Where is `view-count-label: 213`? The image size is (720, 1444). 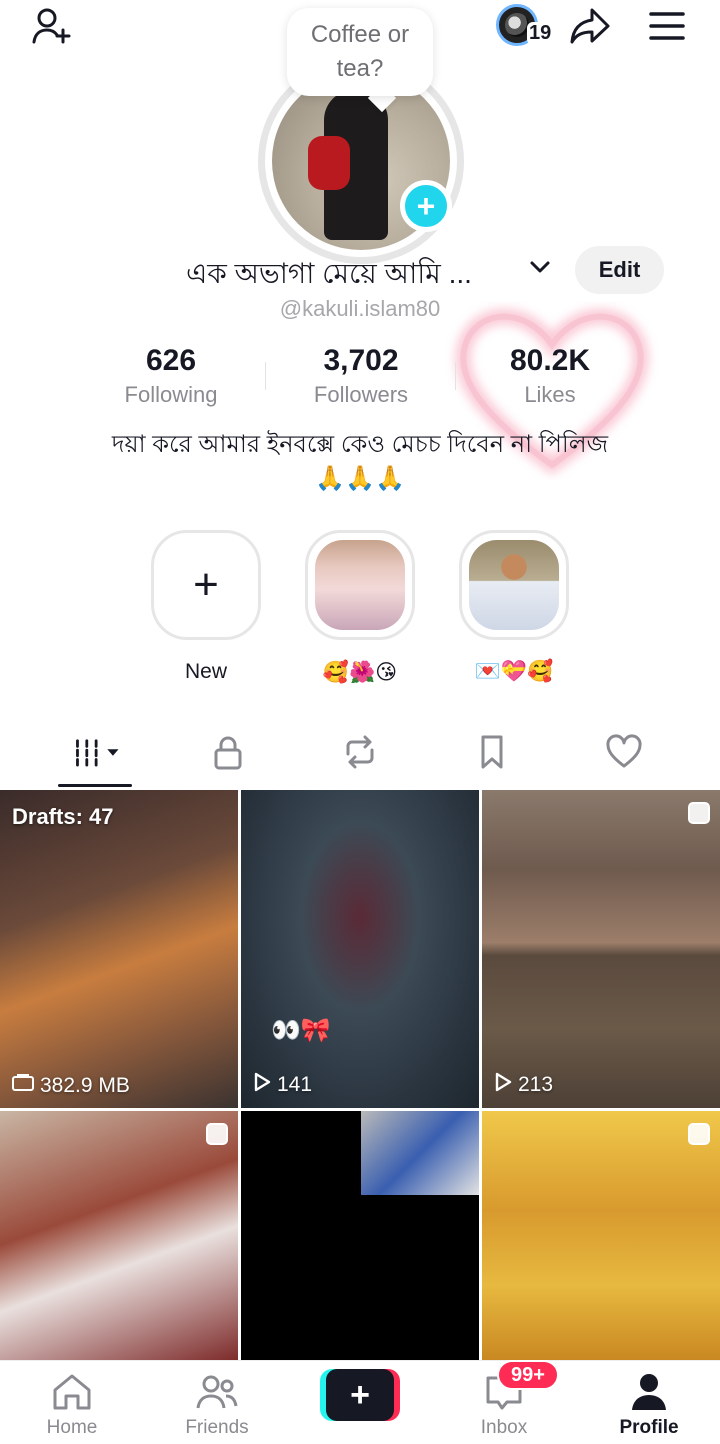 view-count-label: 213 is located at coordinates (523, 1085).